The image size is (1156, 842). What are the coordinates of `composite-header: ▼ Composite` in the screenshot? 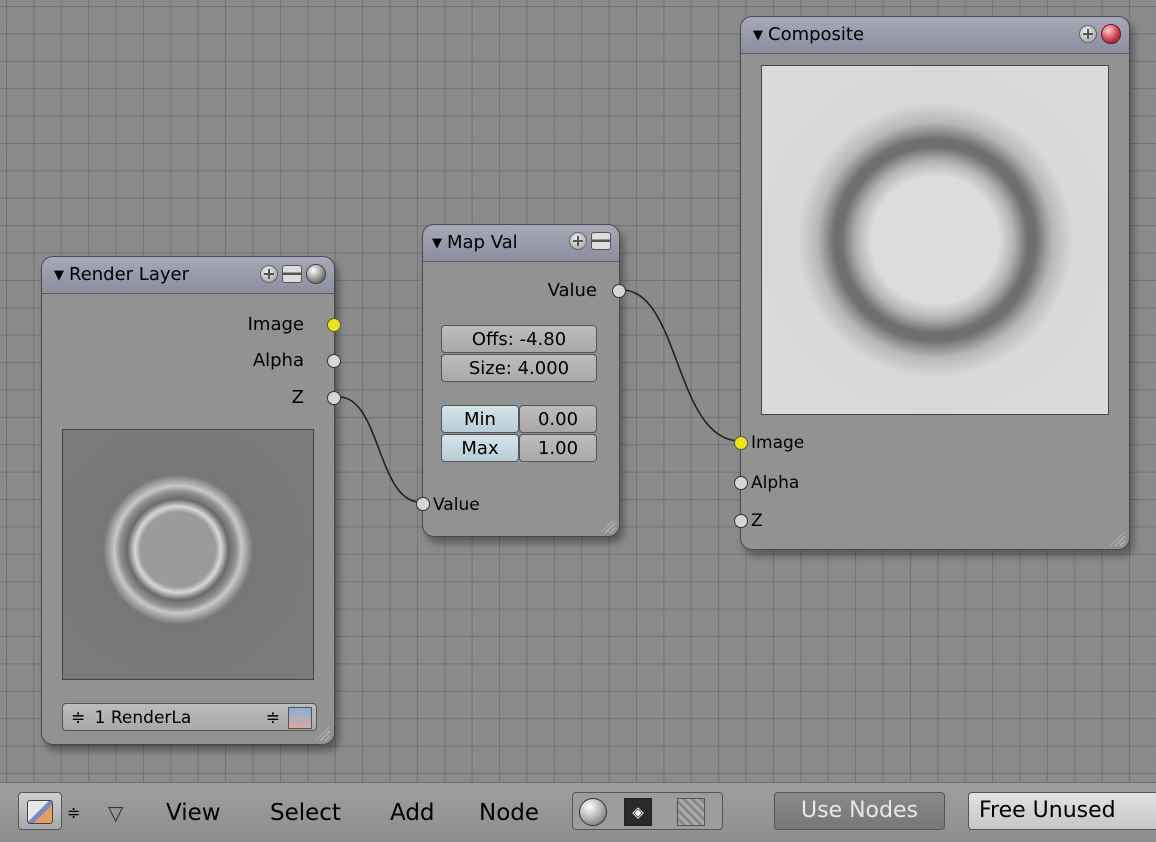 It's located at (935, 35).